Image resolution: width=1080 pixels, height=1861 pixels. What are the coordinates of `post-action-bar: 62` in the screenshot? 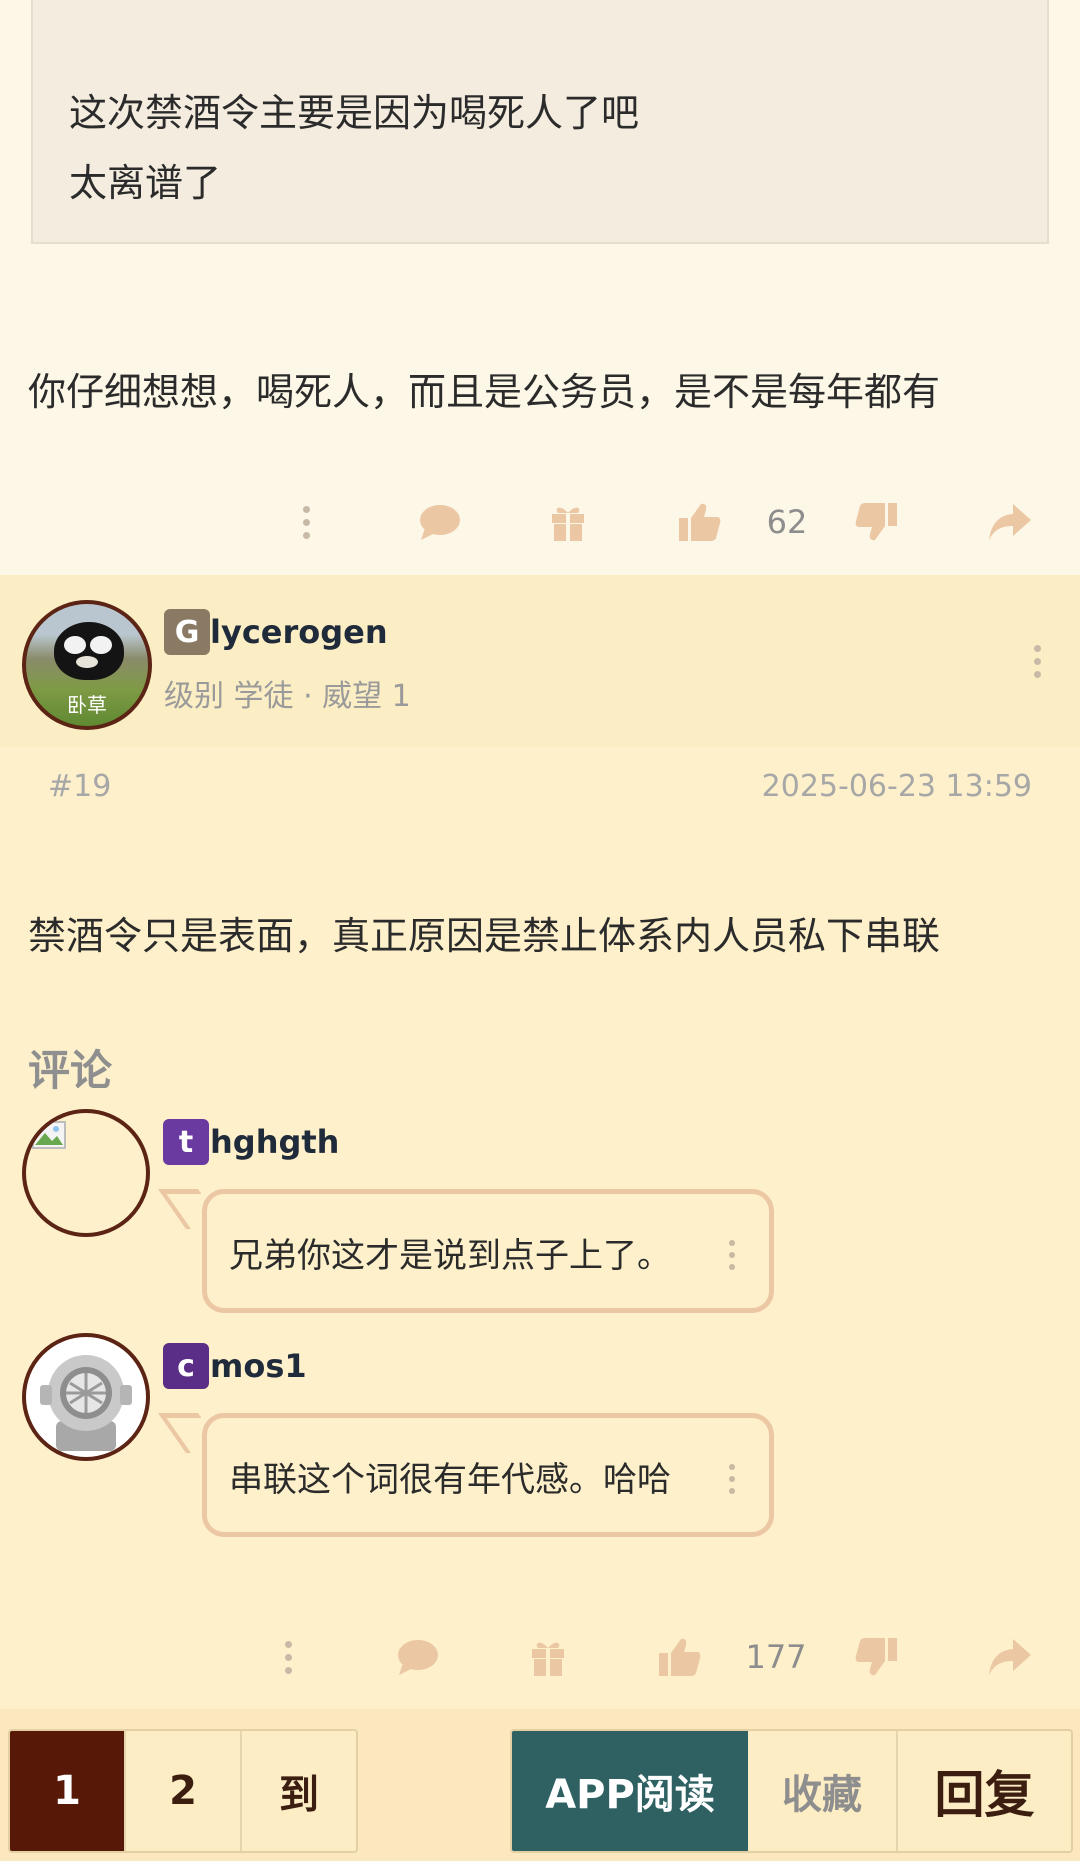 It's located at (540, 522).